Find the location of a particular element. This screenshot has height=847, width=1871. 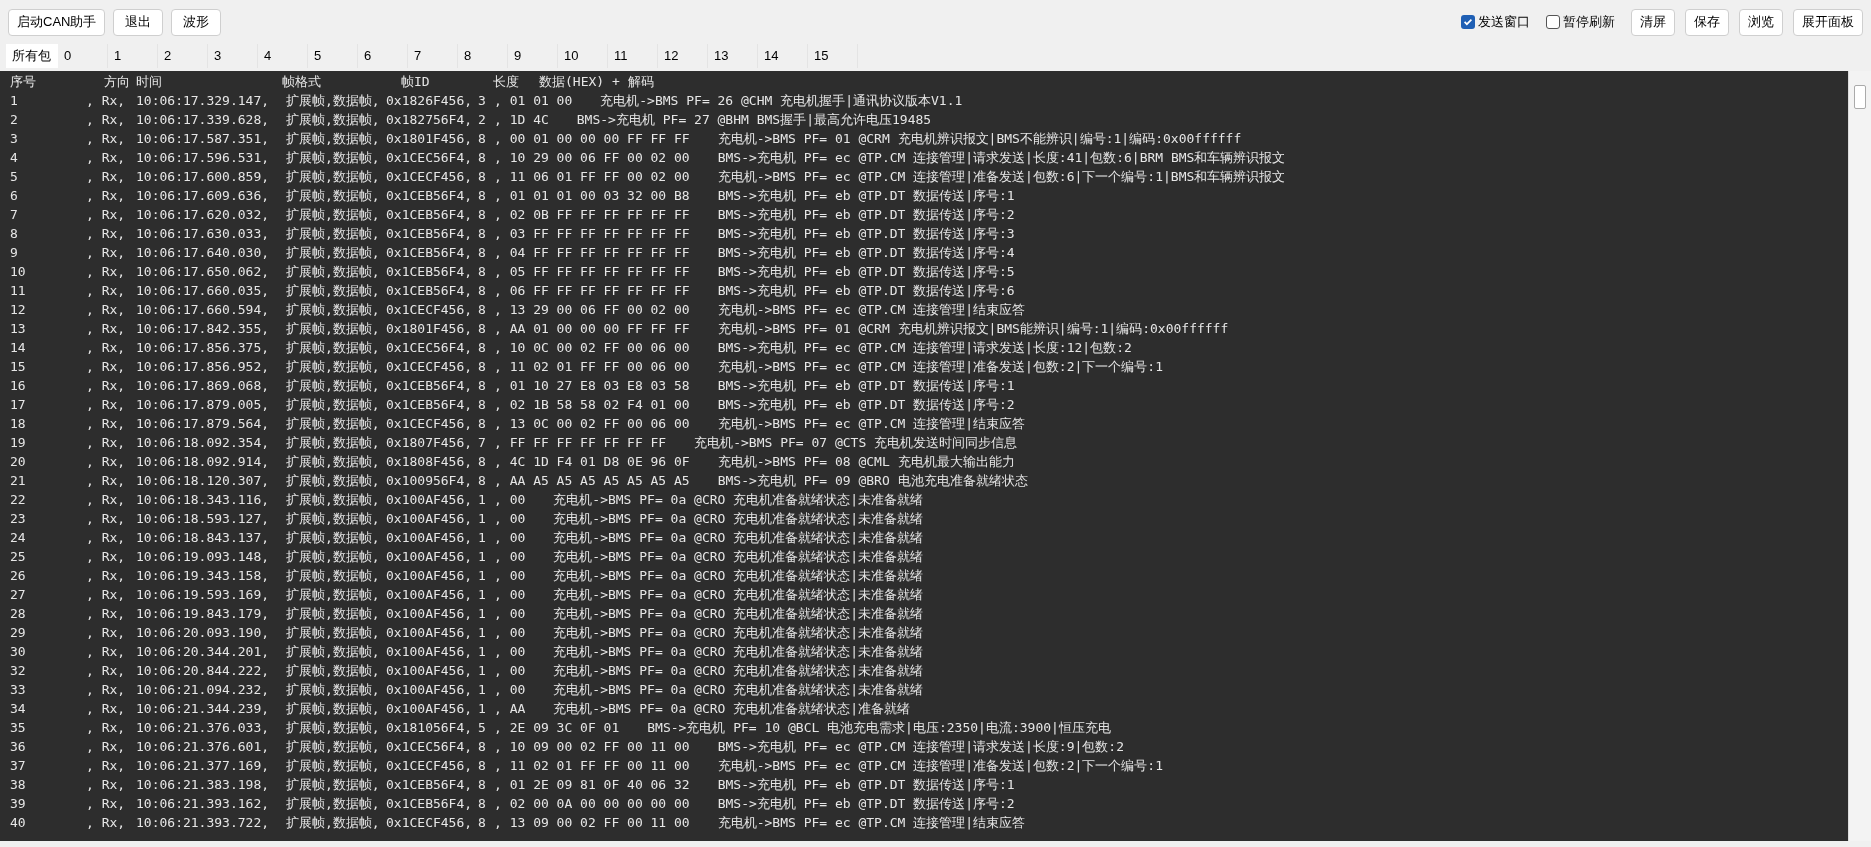

tab: 所有包 is located at coordinates (32, 56).